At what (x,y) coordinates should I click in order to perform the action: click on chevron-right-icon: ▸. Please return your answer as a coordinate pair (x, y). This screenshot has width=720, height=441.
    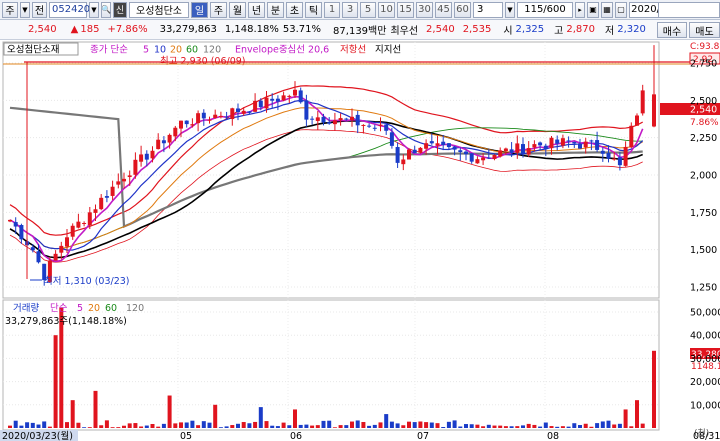
    Looking at the image, I should click on (580, 9).